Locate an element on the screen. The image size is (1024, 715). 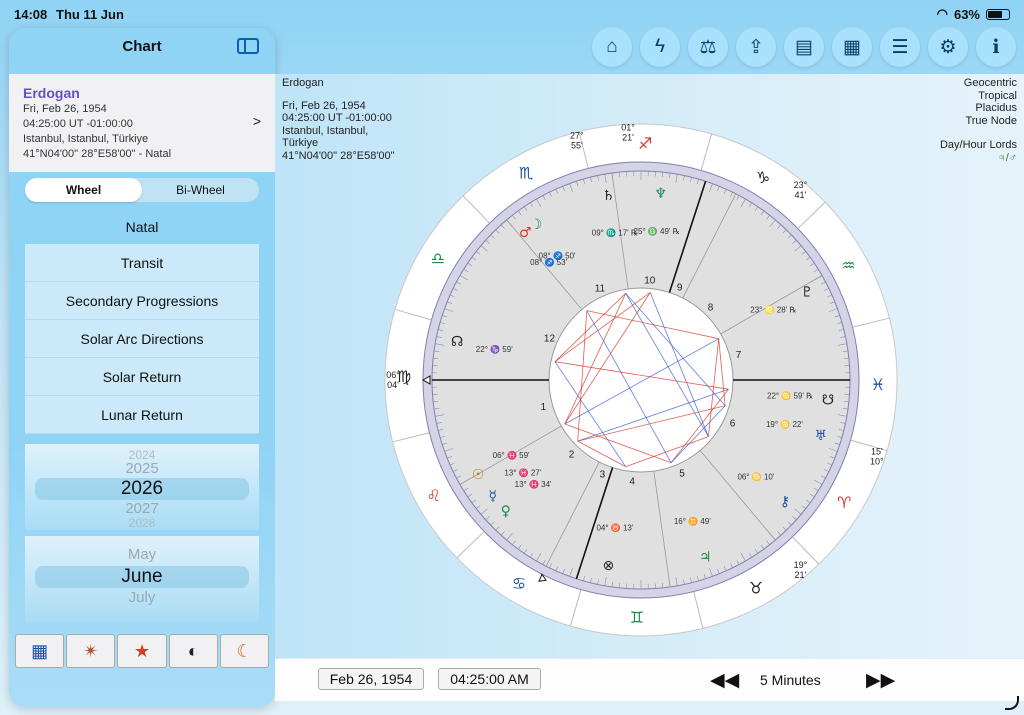
wheel-segmented-control: Wheel Bi-Wheel is located at coordinates (142, 190).